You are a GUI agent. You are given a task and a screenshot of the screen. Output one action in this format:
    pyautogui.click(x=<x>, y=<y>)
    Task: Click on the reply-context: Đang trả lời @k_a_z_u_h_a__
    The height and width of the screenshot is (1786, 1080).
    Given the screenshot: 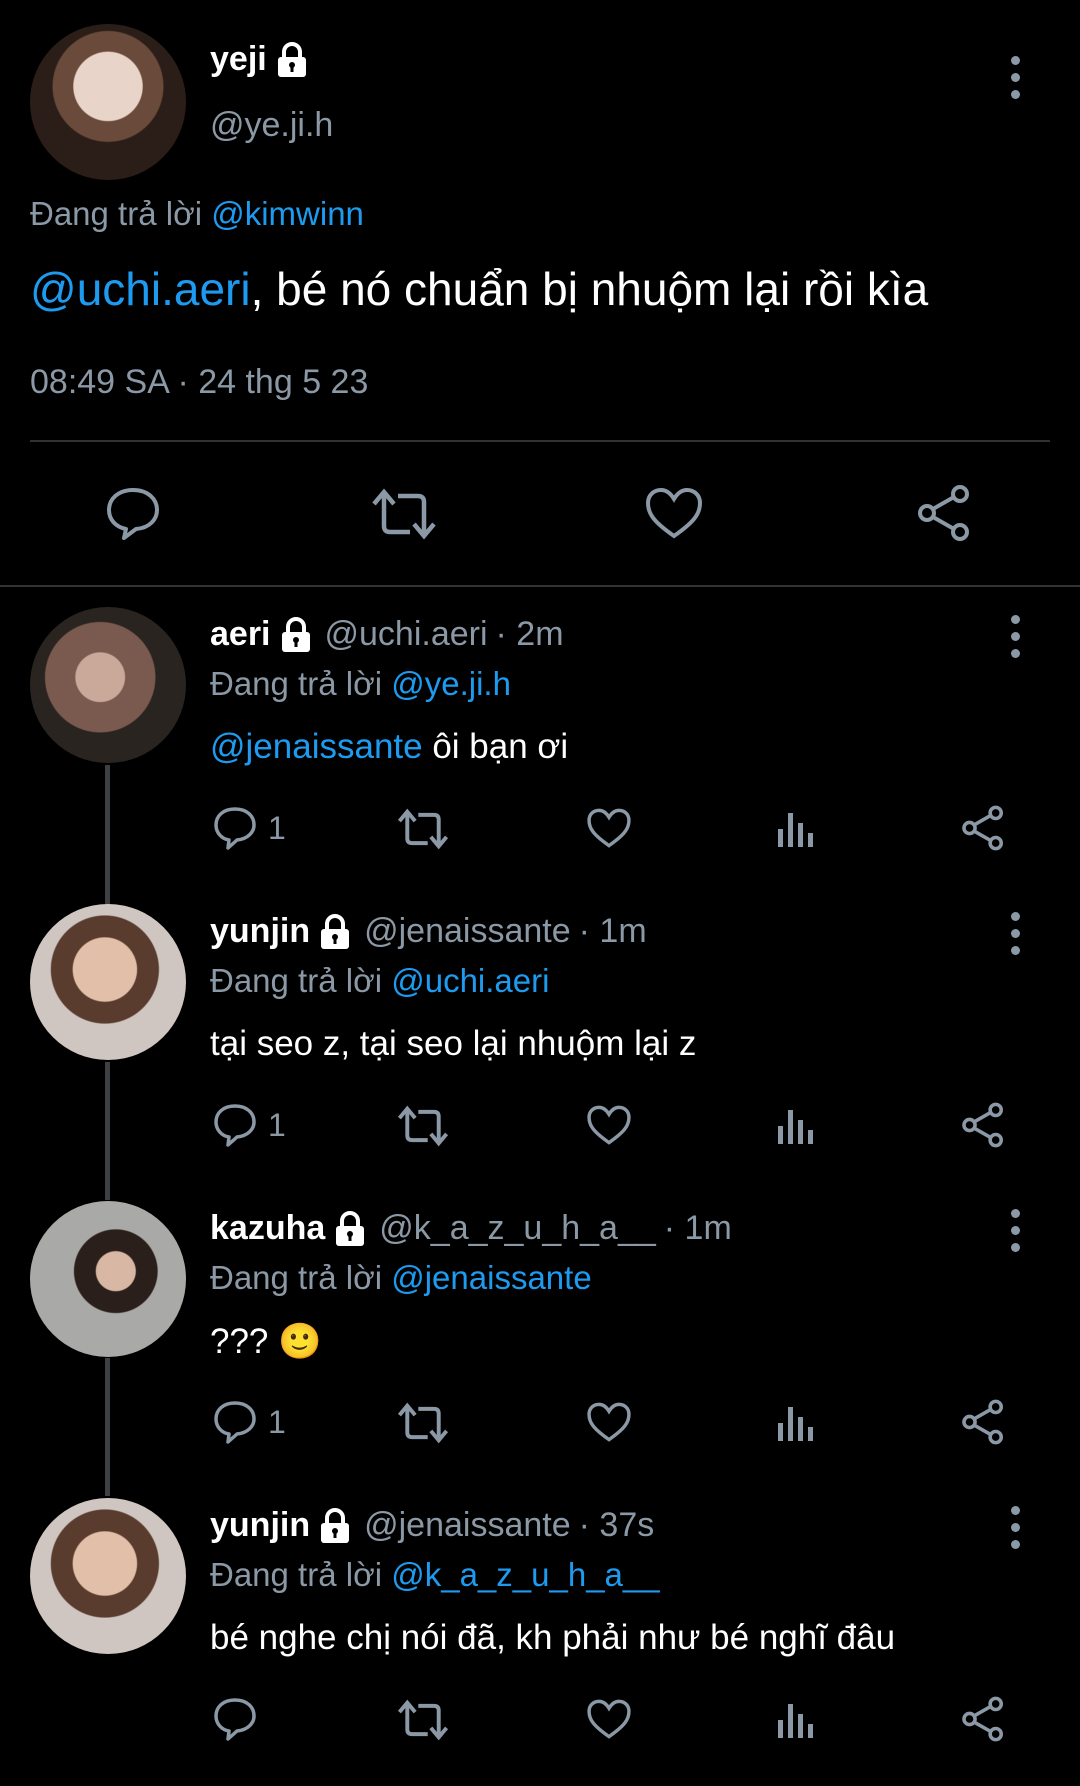 What is the action you would take?
    pyautogui.click(x=435, y=1575)
    